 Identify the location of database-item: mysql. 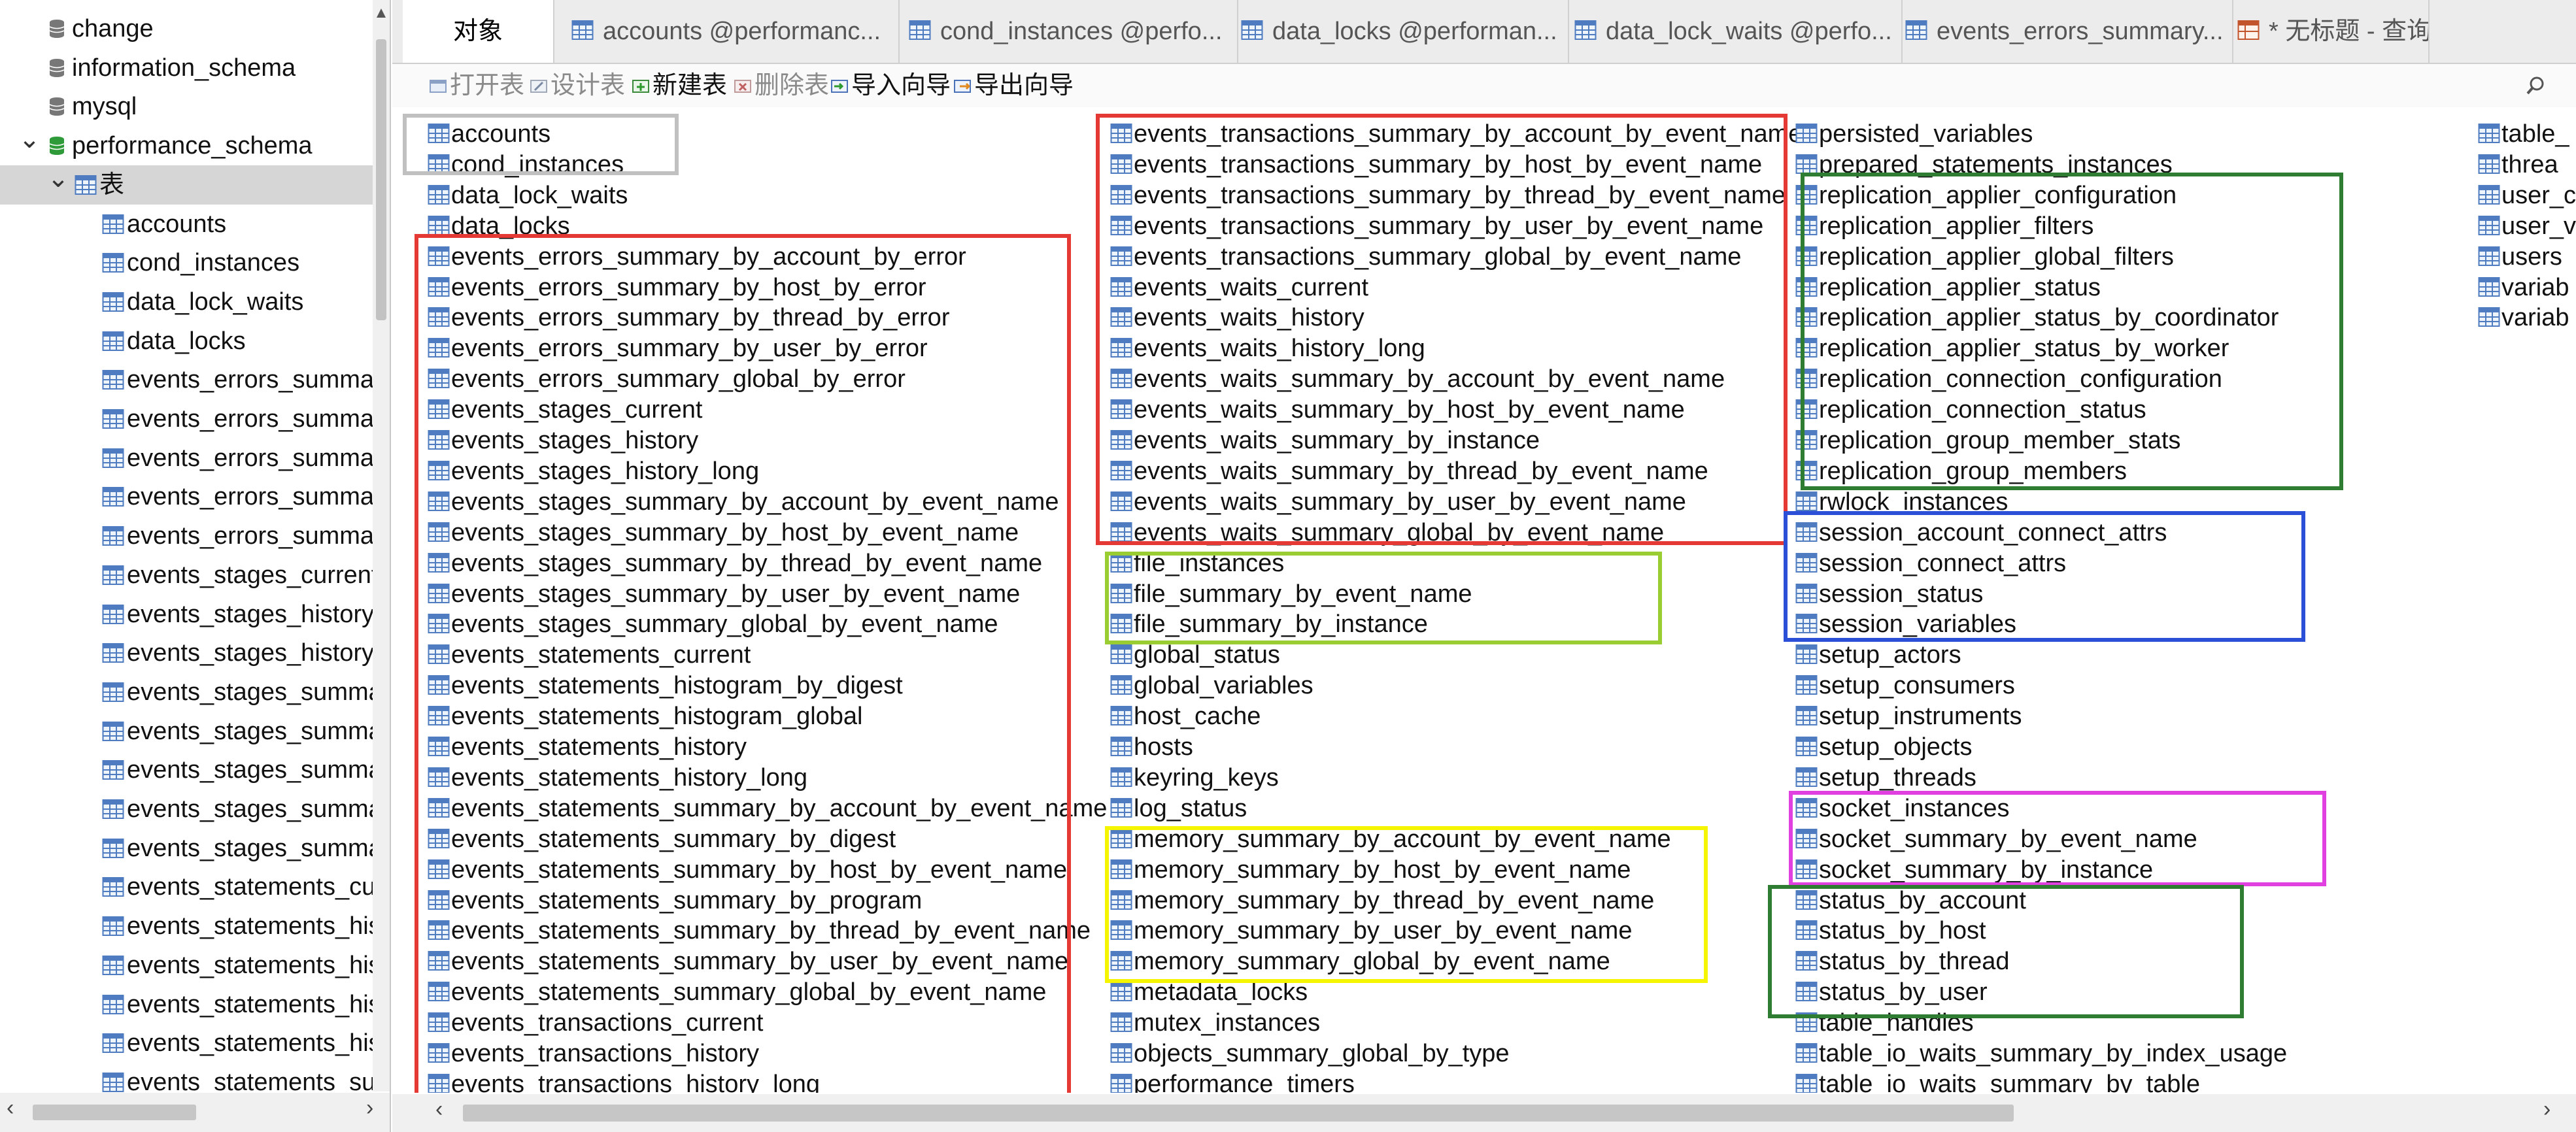
(195, 106).